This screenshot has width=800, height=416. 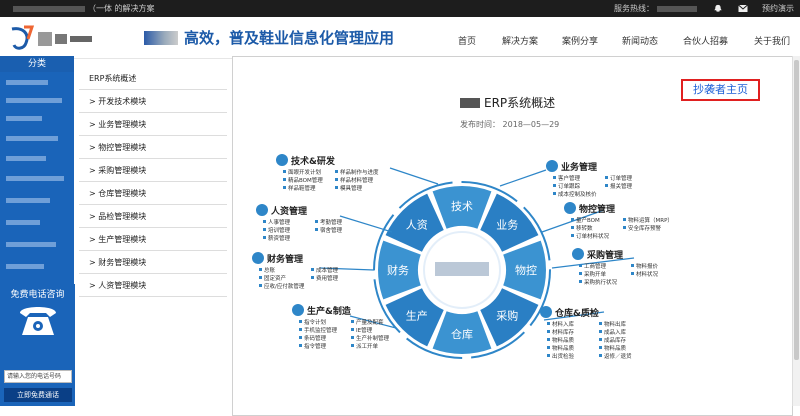 I want to click on menu-item-quality: > 品检管理模块, so click(x=153, y=216).